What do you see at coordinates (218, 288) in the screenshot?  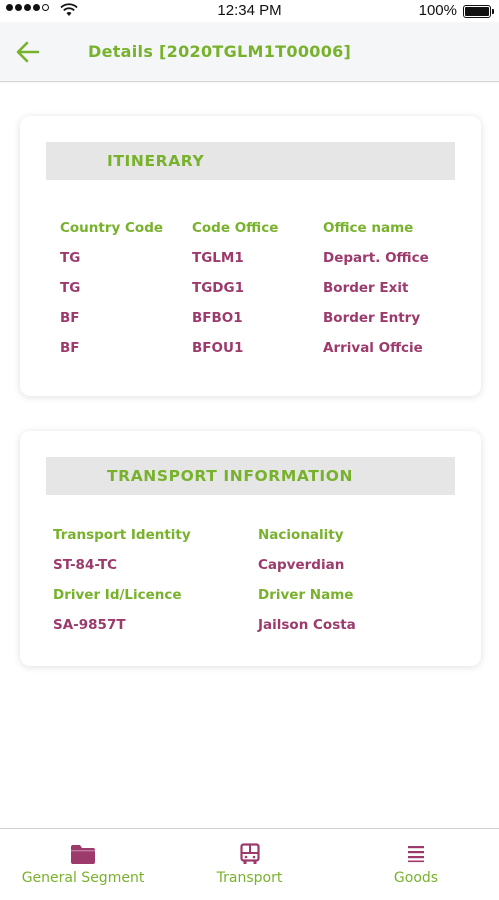 I see `itinerary-row-2-code-office: TGDG1` at bounding box center [218, 288].